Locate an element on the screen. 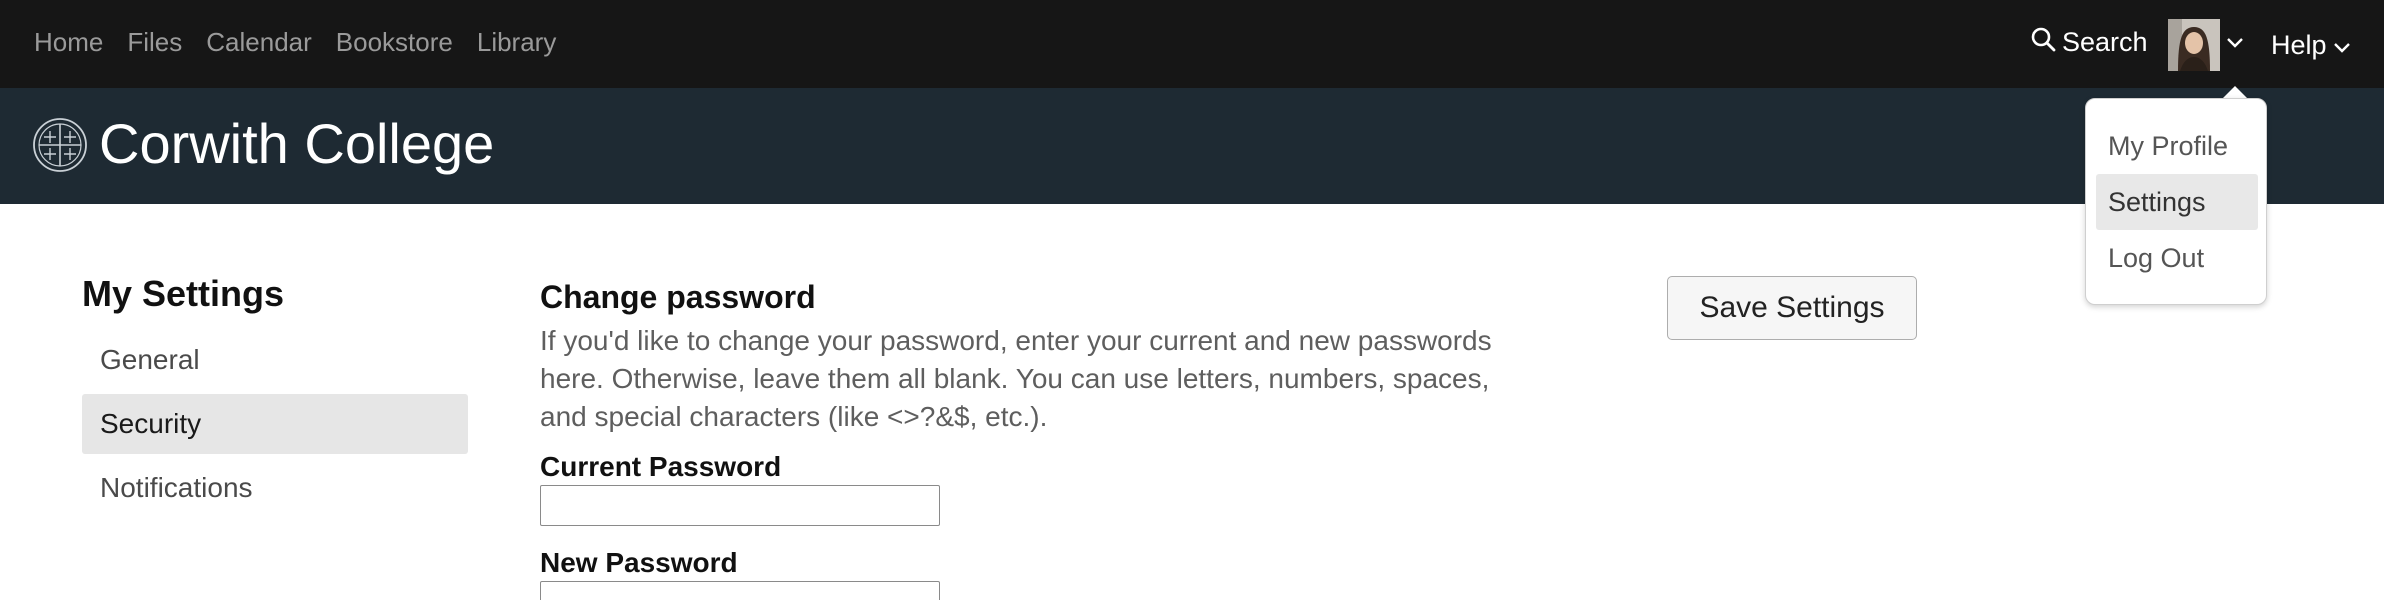 The height and width of the screenshot is (600, 2384). search-label: Search is located at coordinates (2105, 42).